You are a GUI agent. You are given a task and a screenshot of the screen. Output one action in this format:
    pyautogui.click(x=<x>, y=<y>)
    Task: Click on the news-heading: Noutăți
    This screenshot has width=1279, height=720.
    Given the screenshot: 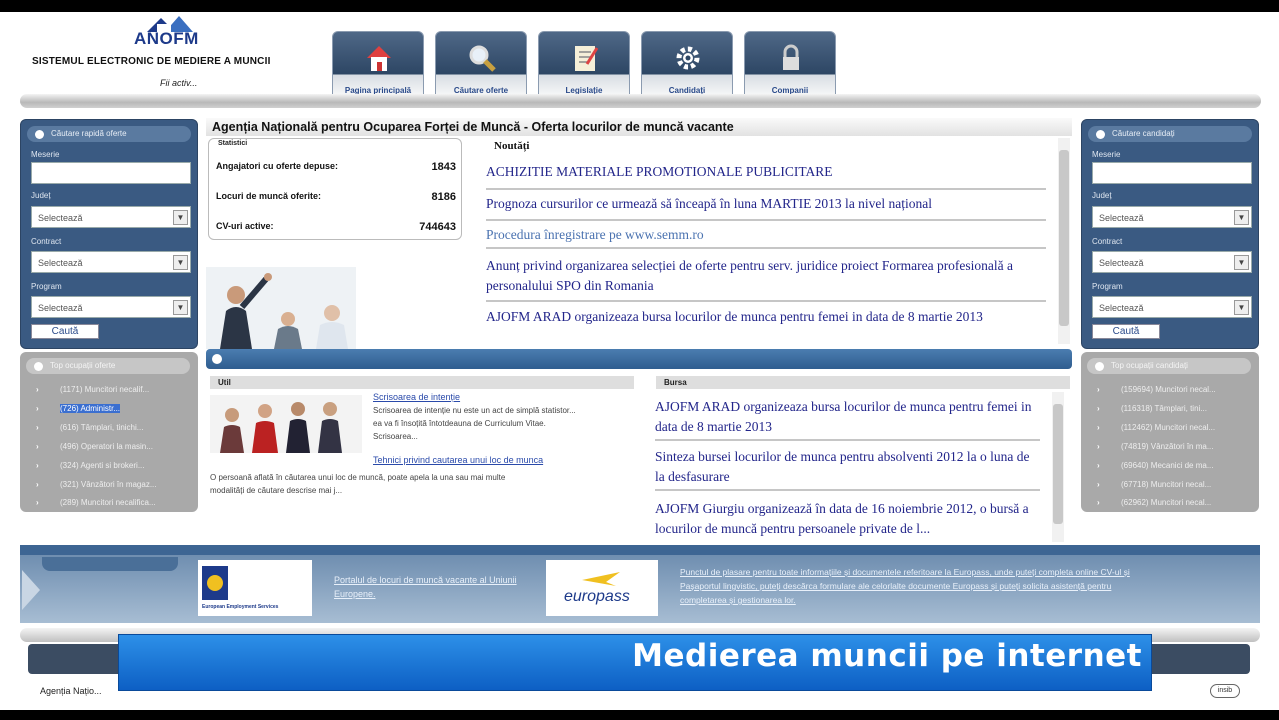 What is the action you would take?
    pyautogui.click(x=512, y=146)
    